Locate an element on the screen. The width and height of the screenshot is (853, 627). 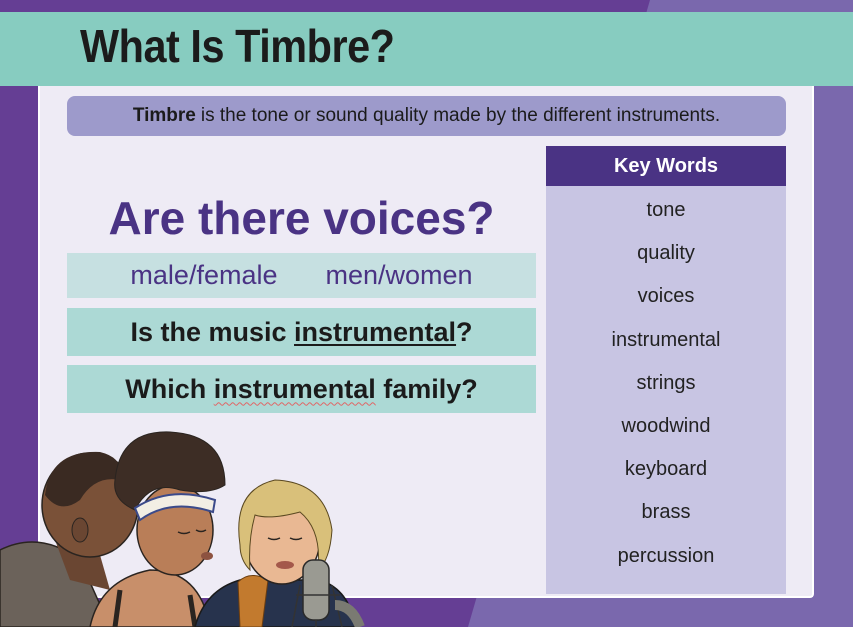
question-suffix: family? is located at coordinates (426, 388).